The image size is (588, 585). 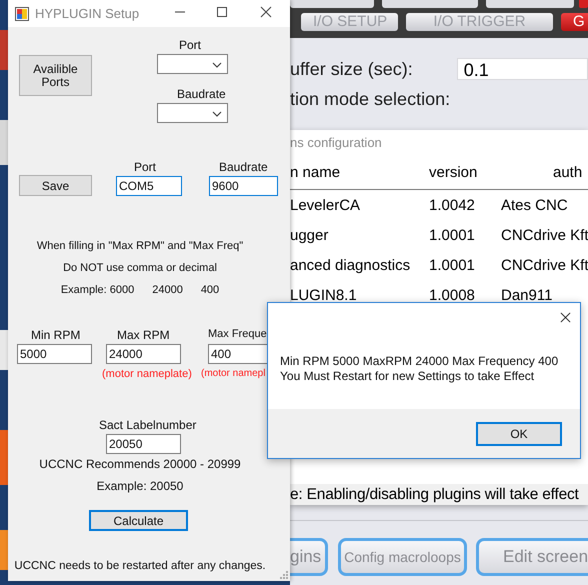 What do you see at coordinates (237, 334) in the screenshot?
I see `field-label: Max Freque` at bounding box center [237, 334].